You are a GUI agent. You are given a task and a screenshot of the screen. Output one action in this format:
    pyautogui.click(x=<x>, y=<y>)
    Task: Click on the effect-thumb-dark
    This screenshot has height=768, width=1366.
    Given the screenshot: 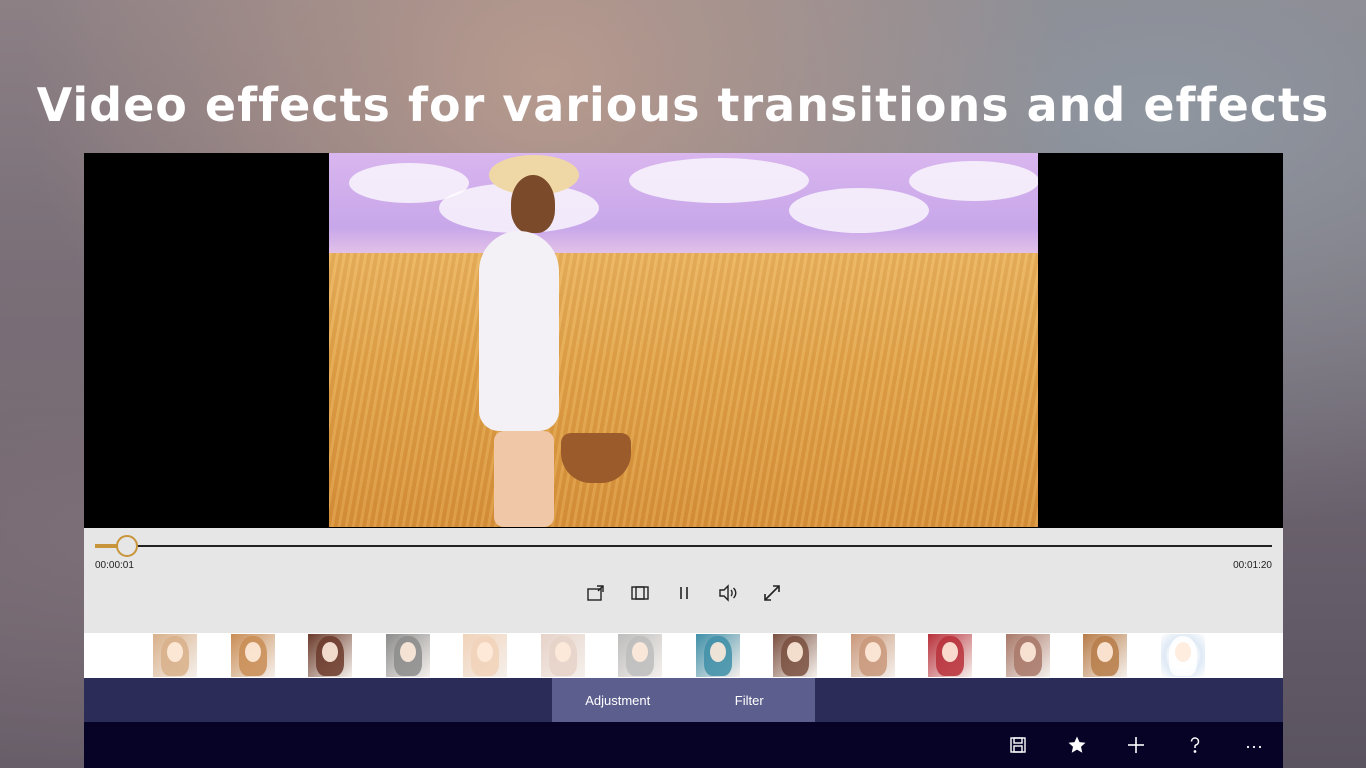 What is the action you would take?
    pyautogui.click(x=330, y=655)
    